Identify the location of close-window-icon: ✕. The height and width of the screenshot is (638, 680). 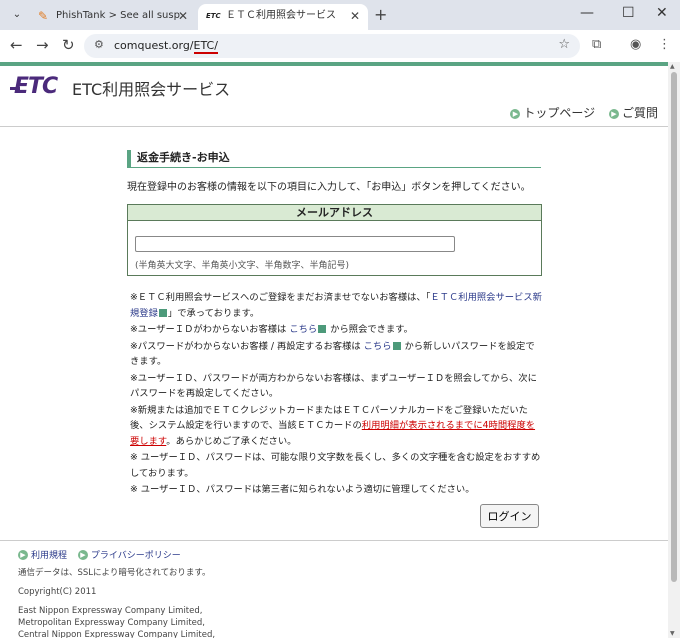
(662, 13).